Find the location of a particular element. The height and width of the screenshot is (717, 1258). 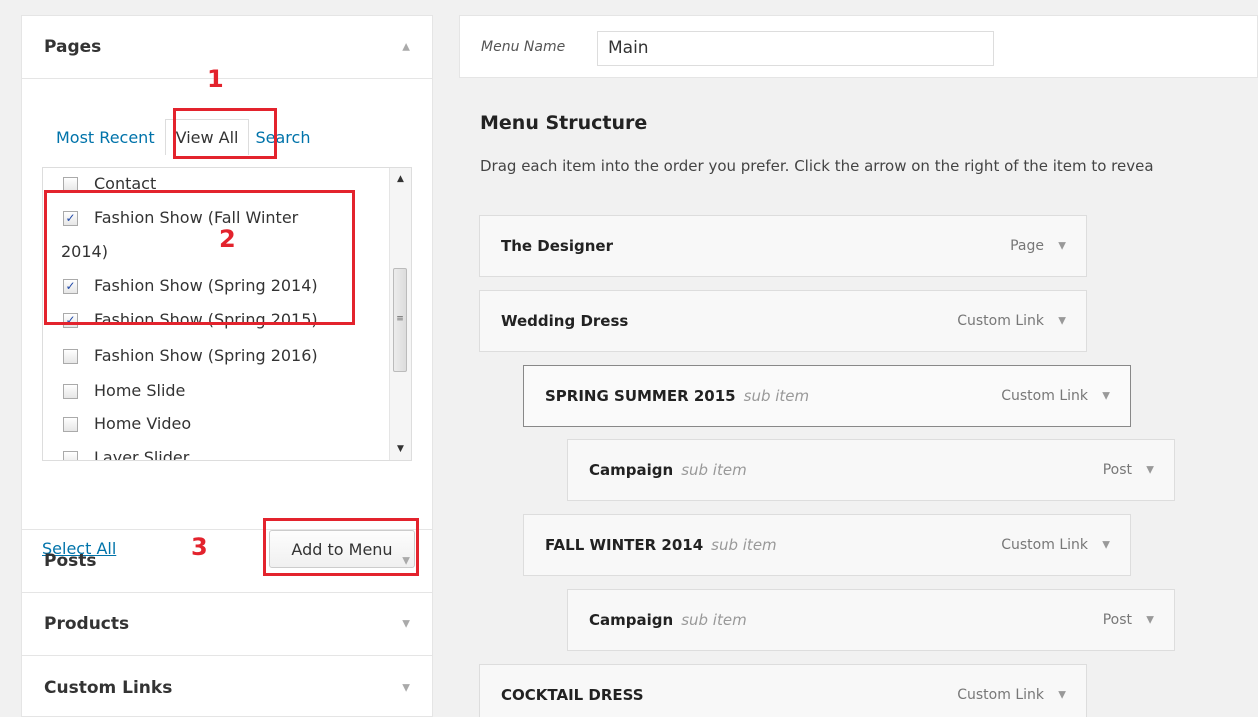

menu-header: Menu Name Main is located at coordinates (858, 46).